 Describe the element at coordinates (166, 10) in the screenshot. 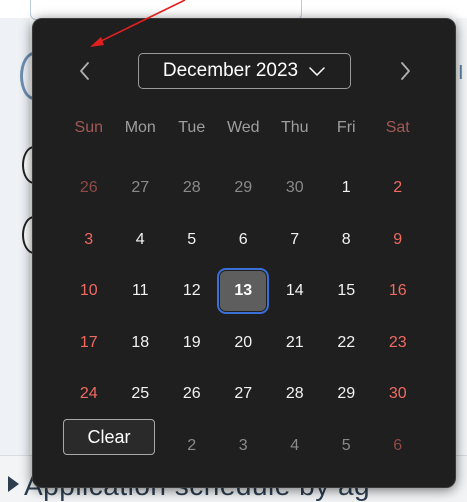

I see `background-input-box` at that location.